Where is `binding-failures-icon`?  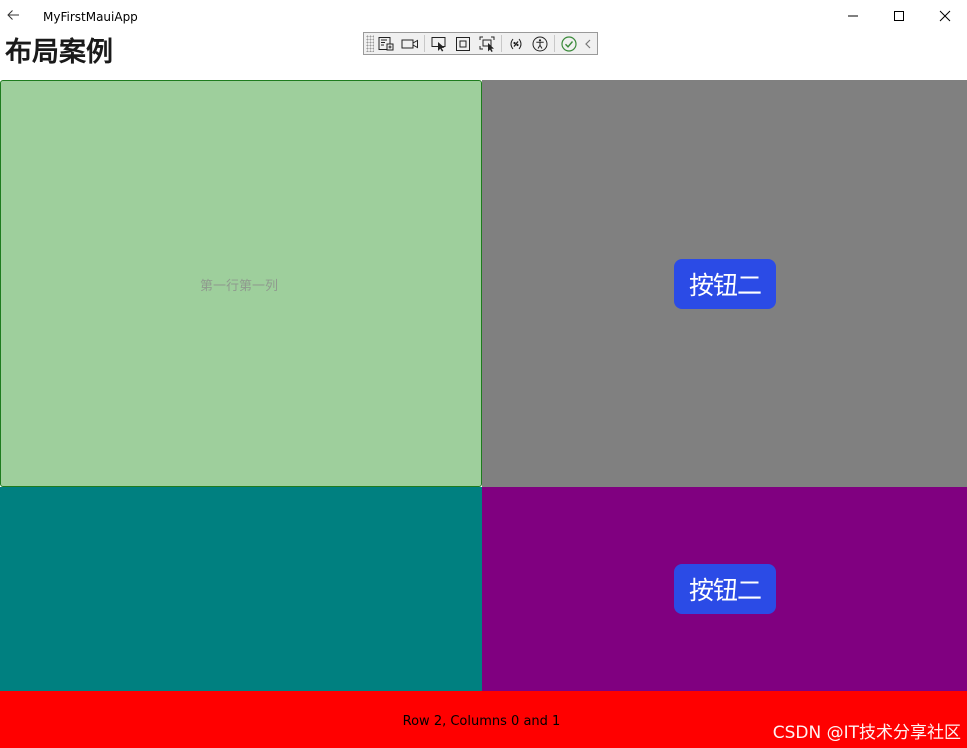 binding-failures-icon is located at coordinates (516, 43).